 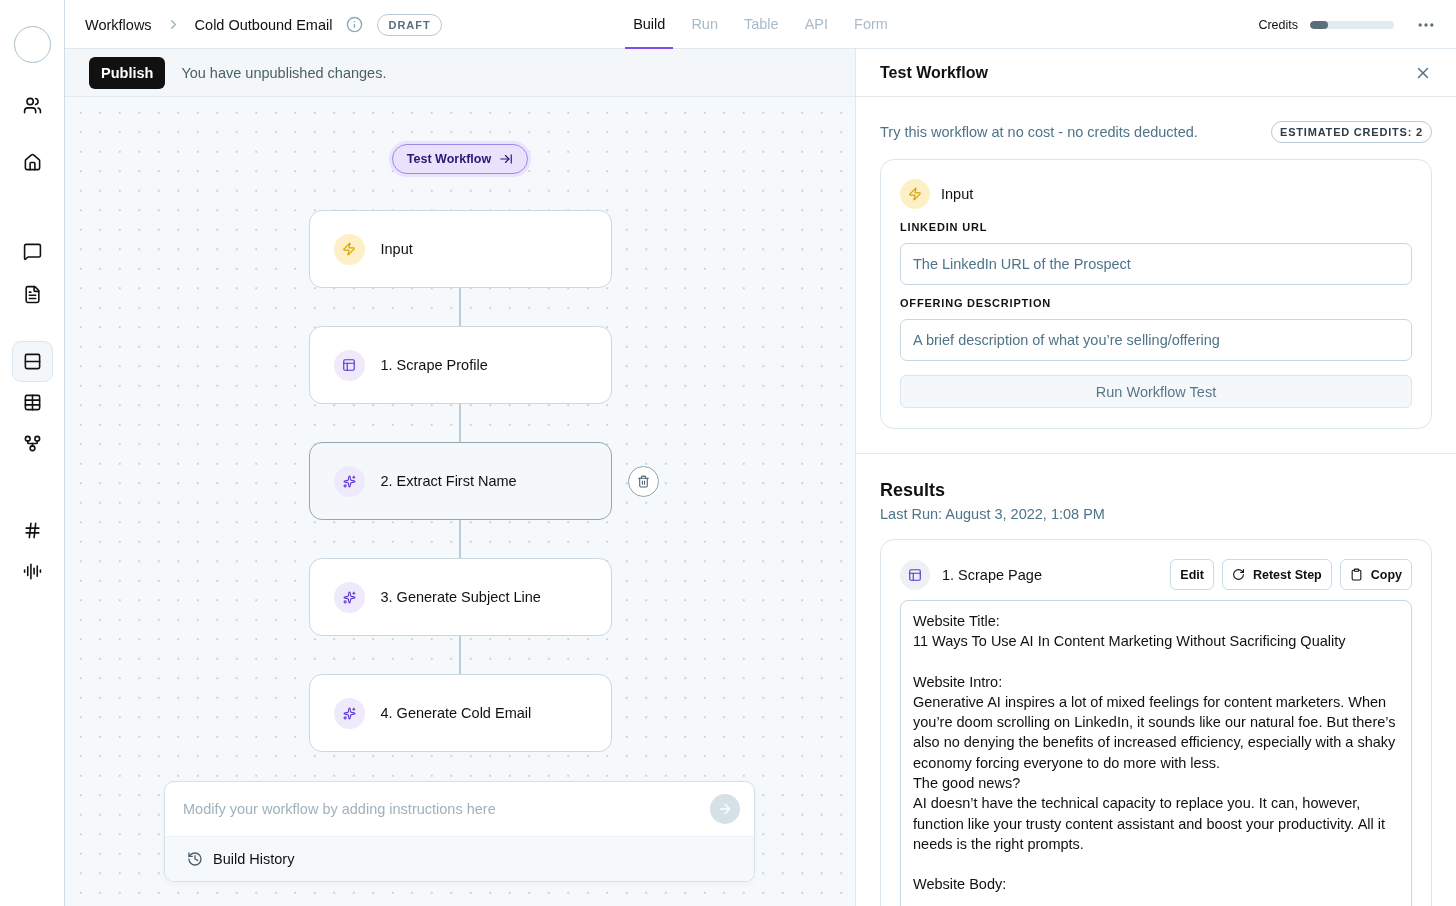 I want to click on workflow-node: Input, so click(x=460, y=249).